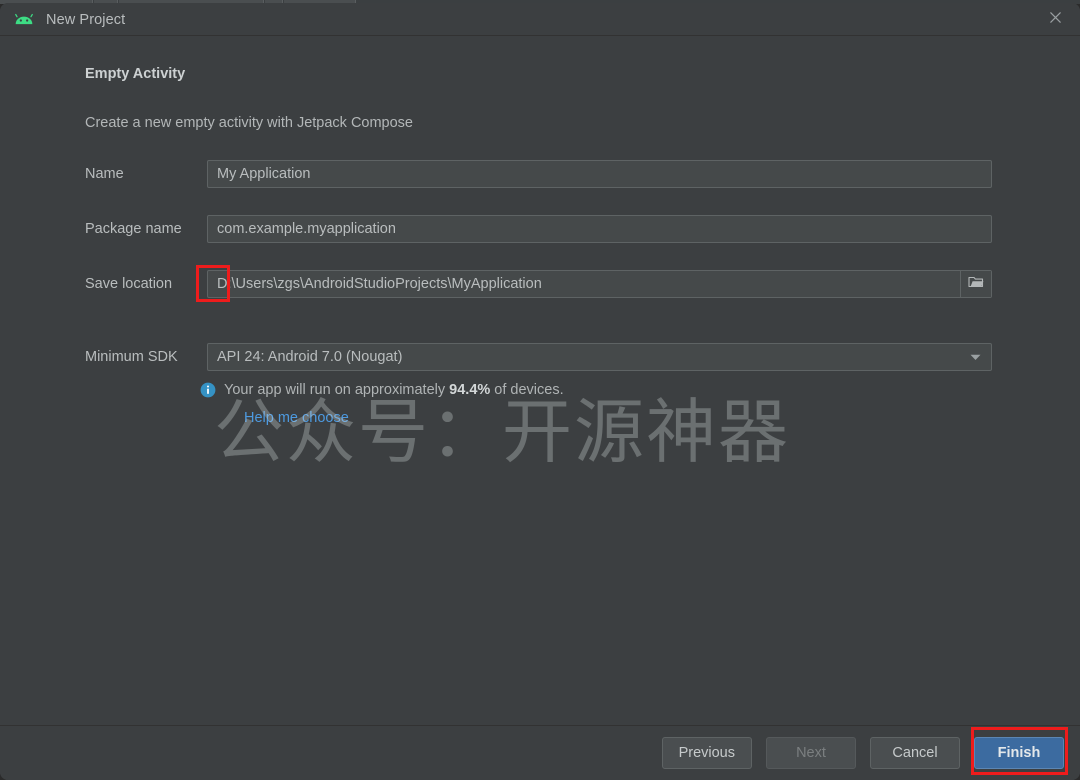 This screenshot has height=780, width=1080. What do you see at coordinates (470, 390) in the screenshot?
I see `sdk-coverage-percent: 94.4%` at bounding box center [470, 390].